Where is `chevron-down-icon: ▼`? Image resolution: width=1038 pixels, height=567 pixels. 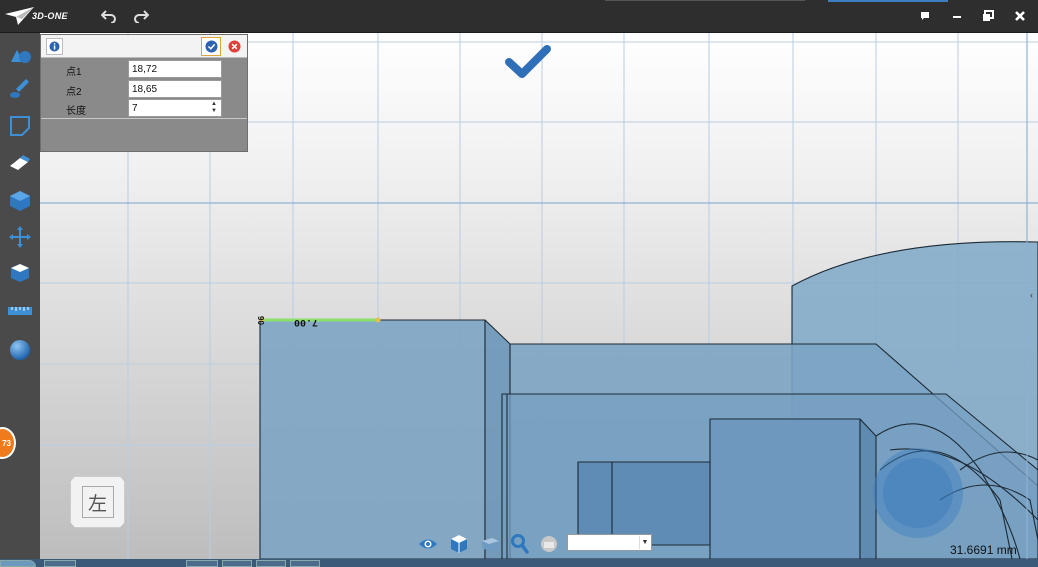
chevron-down-icon: ▼ is located at coordinates (644, 542).